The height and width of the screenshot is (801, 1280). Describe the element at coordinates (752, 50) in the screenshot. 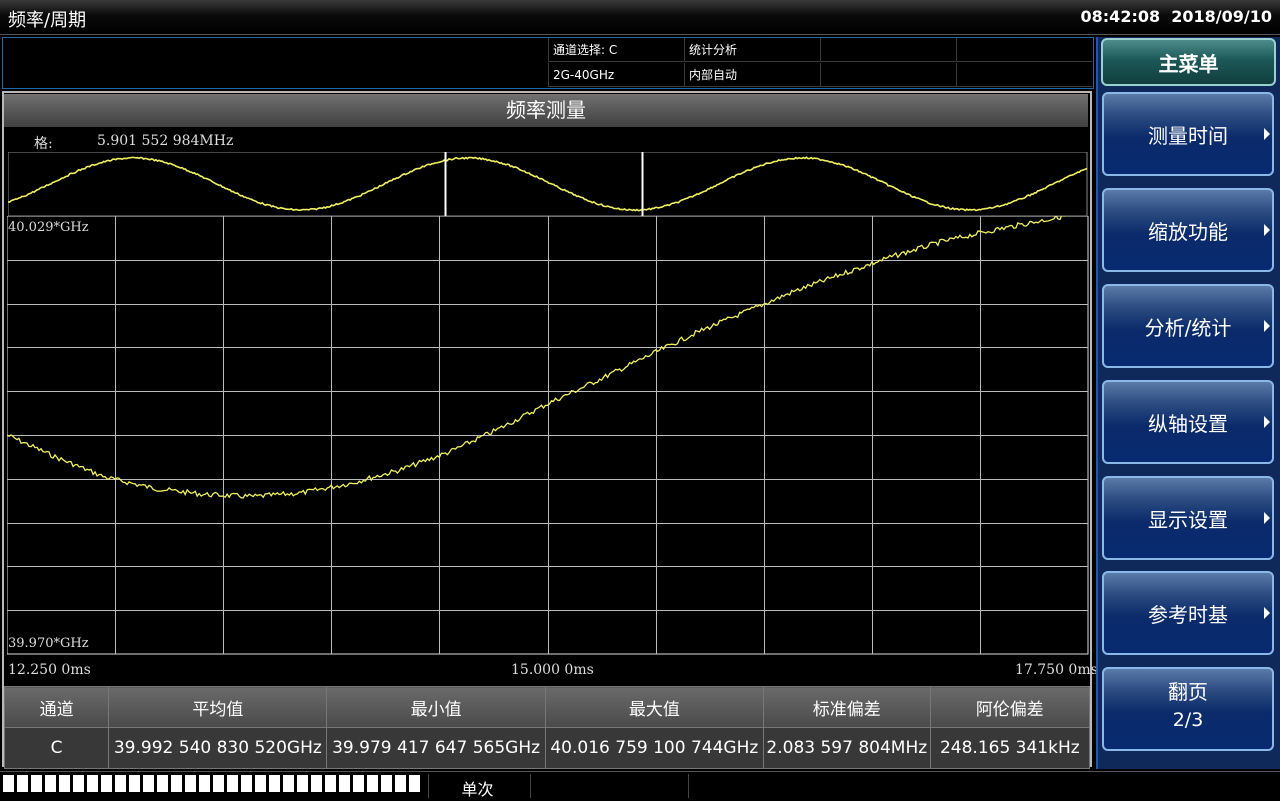

I see `analysis-info: 统计分析` at that location.